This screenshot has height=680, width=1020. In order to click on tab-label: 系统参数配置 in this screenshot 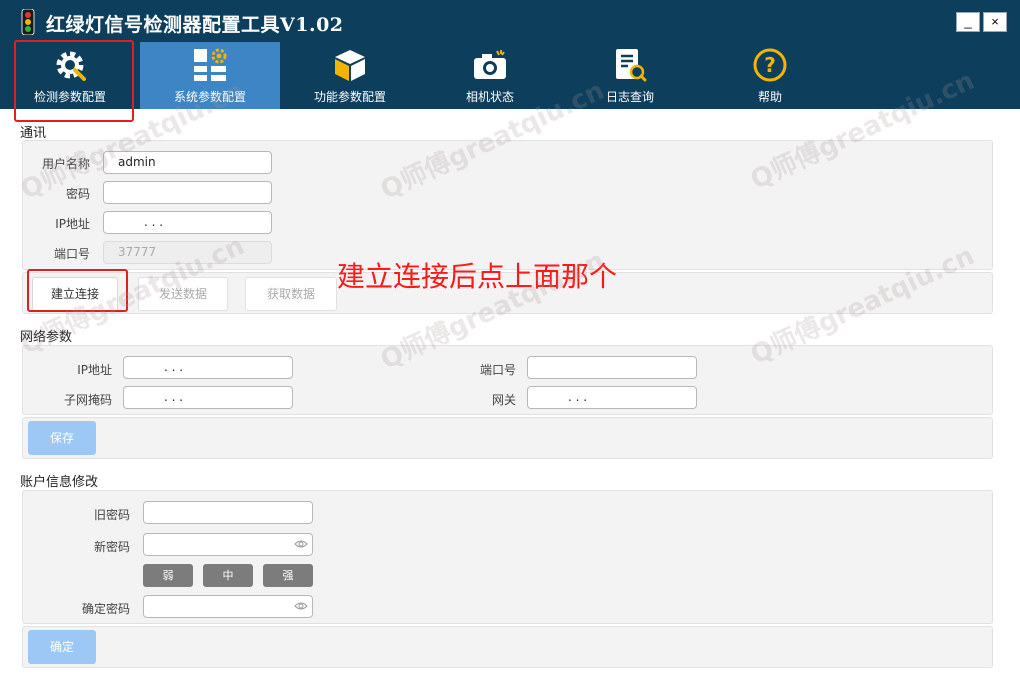, I will do `click(209, 97)`.